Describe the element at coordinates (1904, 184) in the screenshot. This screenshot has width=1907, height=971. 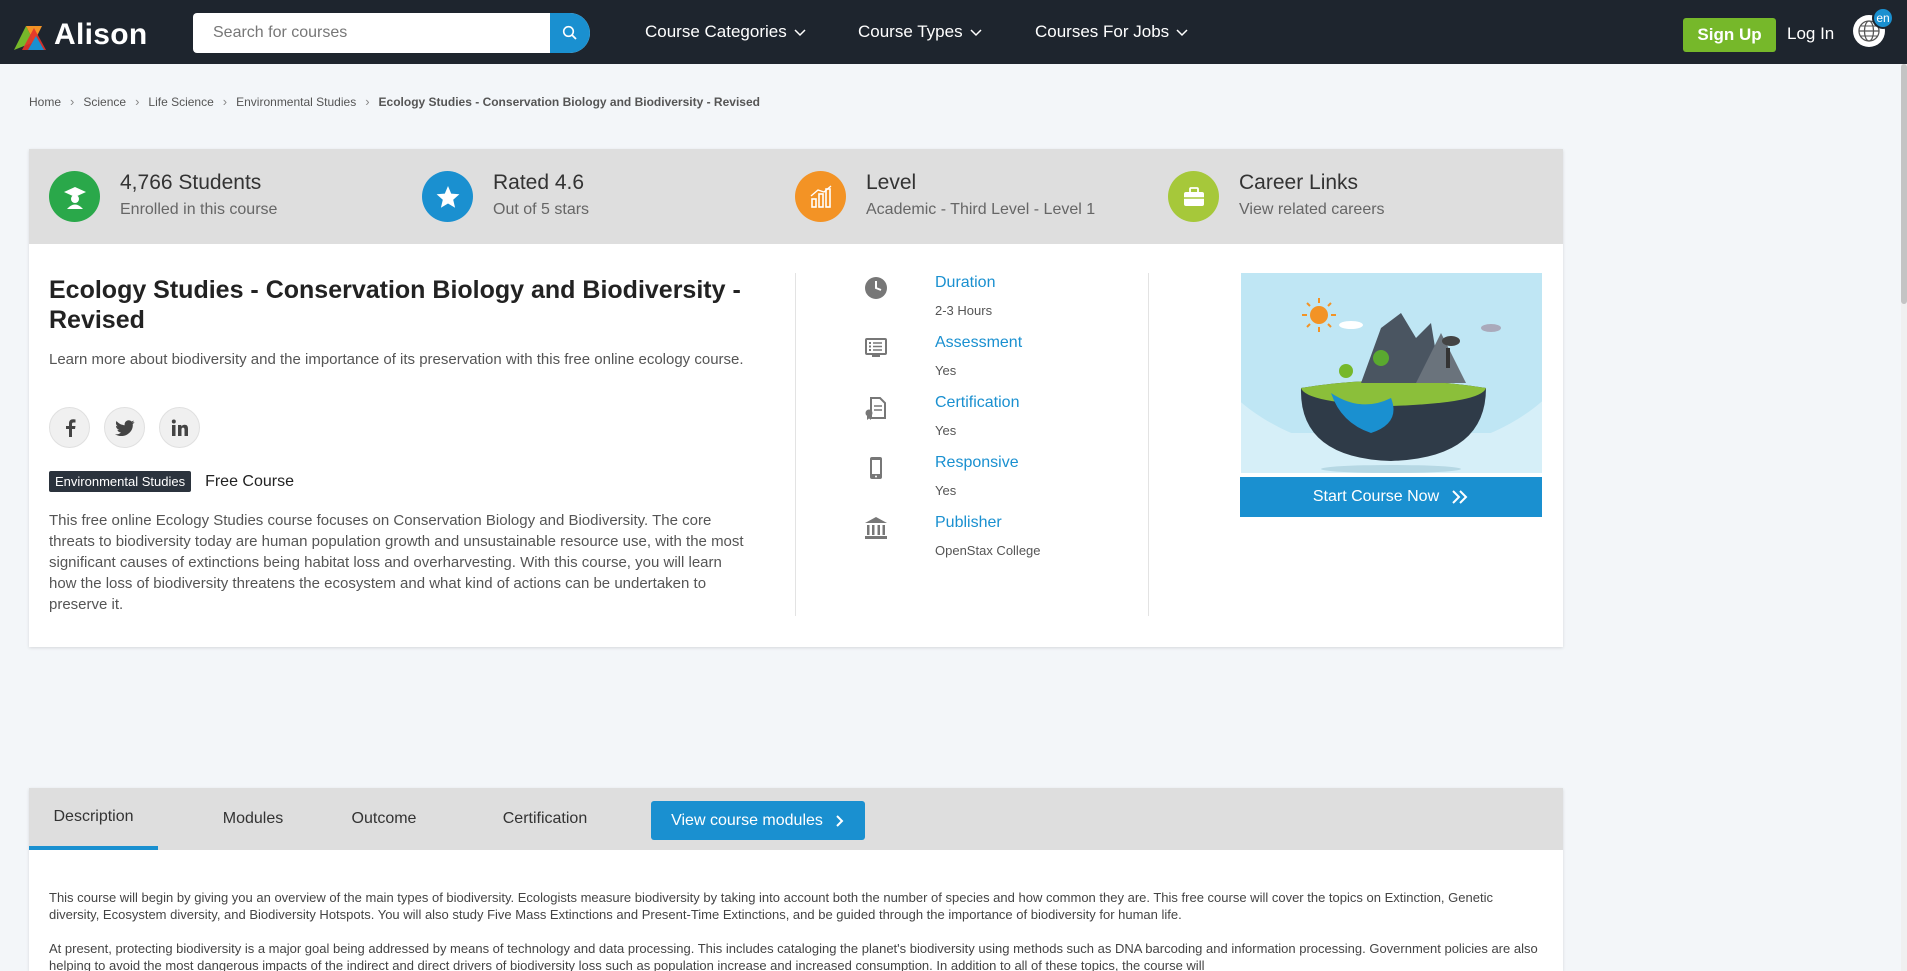
I see `scrollbar-thumb` at that location.